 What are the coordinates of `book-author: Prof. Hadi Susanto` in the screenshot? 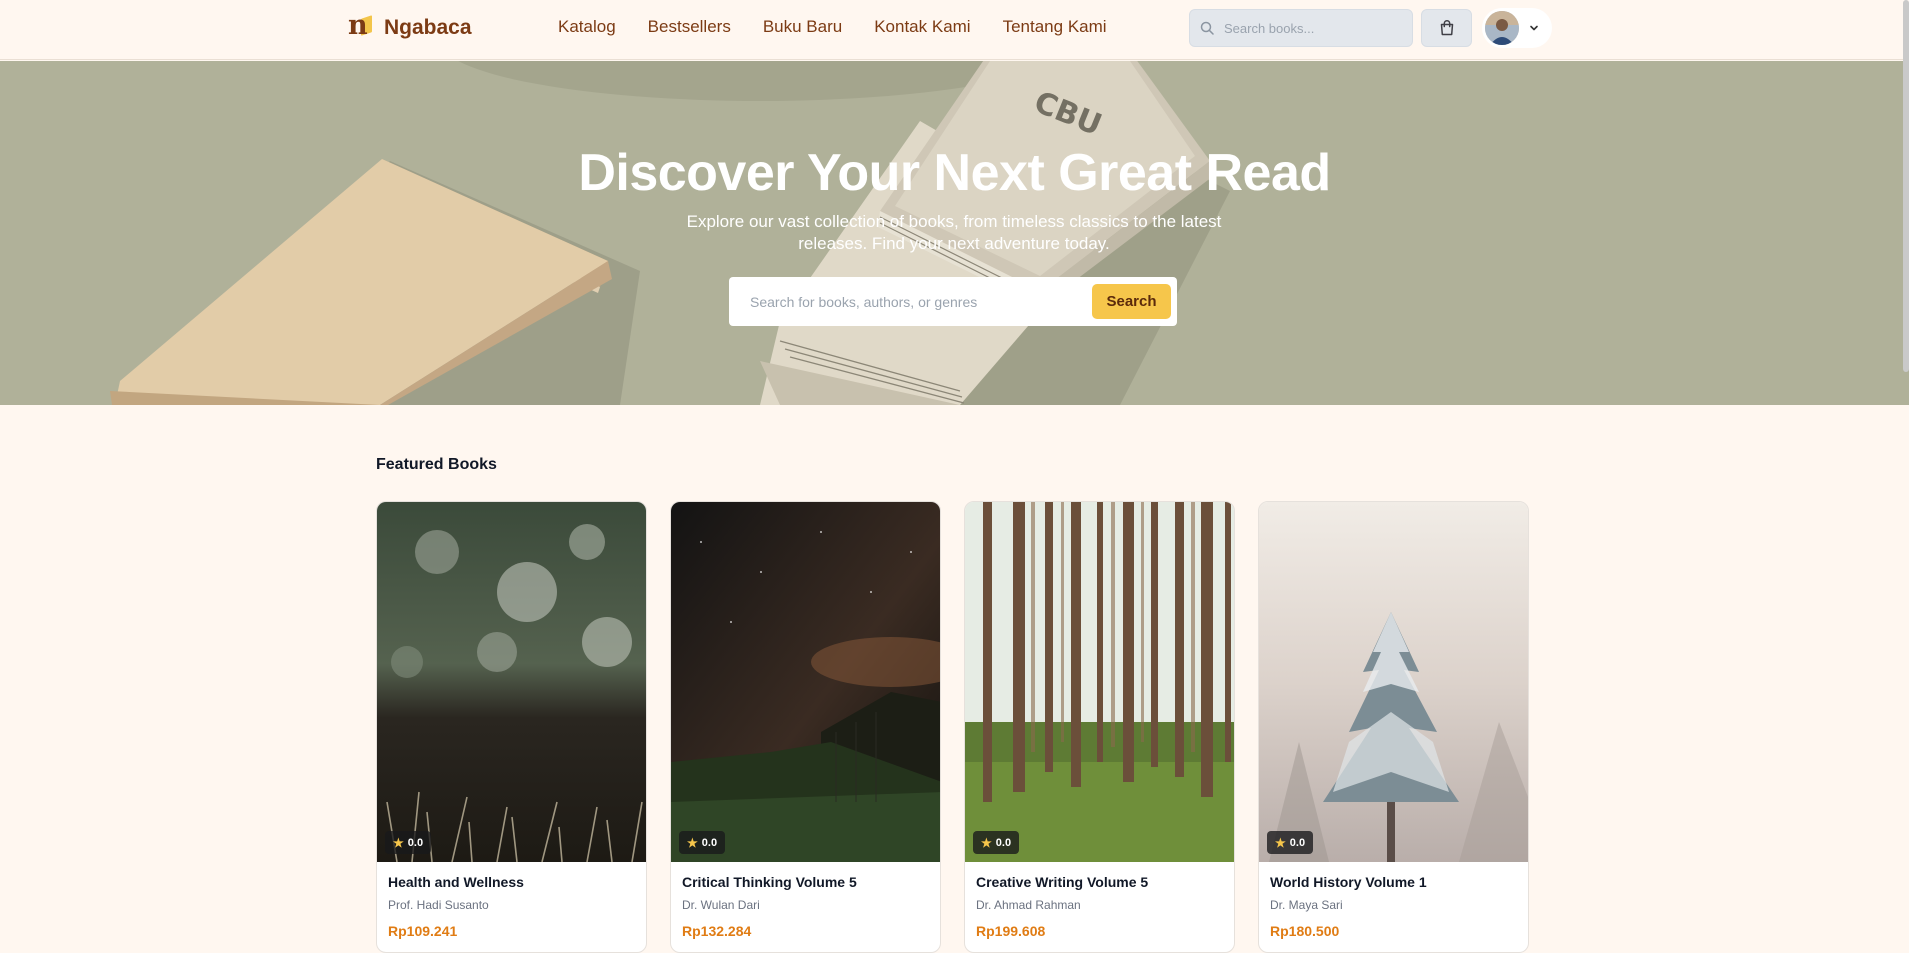 It's located at (438, 905).